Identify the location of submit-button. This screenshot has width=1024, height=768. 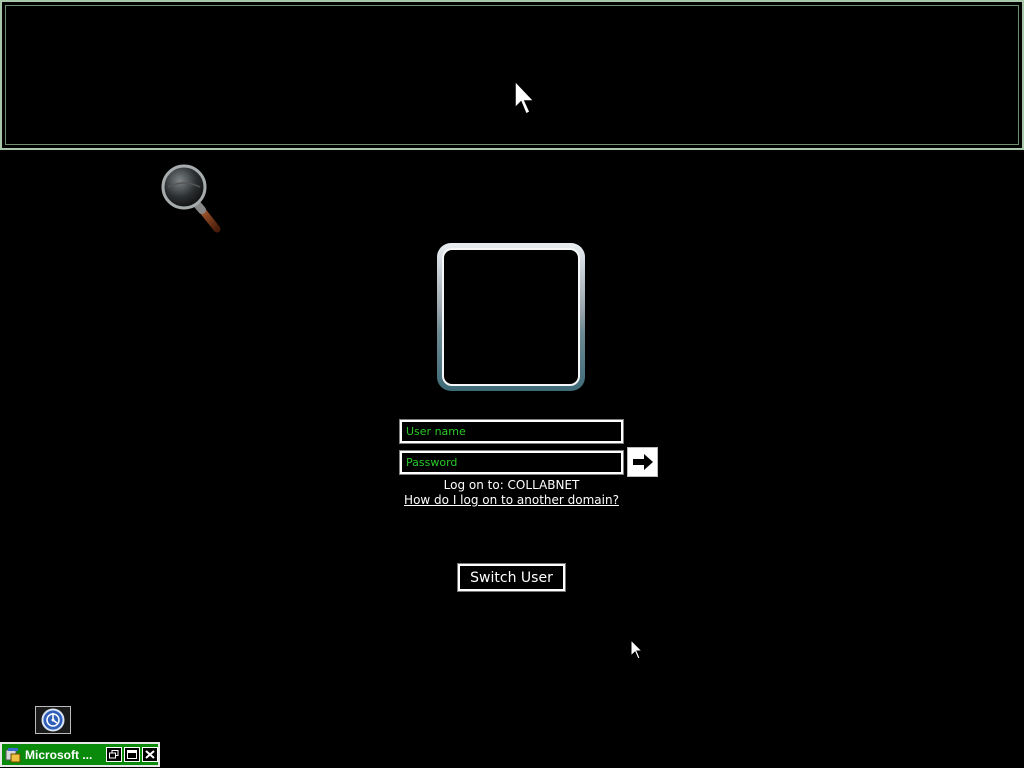
(642, 462).